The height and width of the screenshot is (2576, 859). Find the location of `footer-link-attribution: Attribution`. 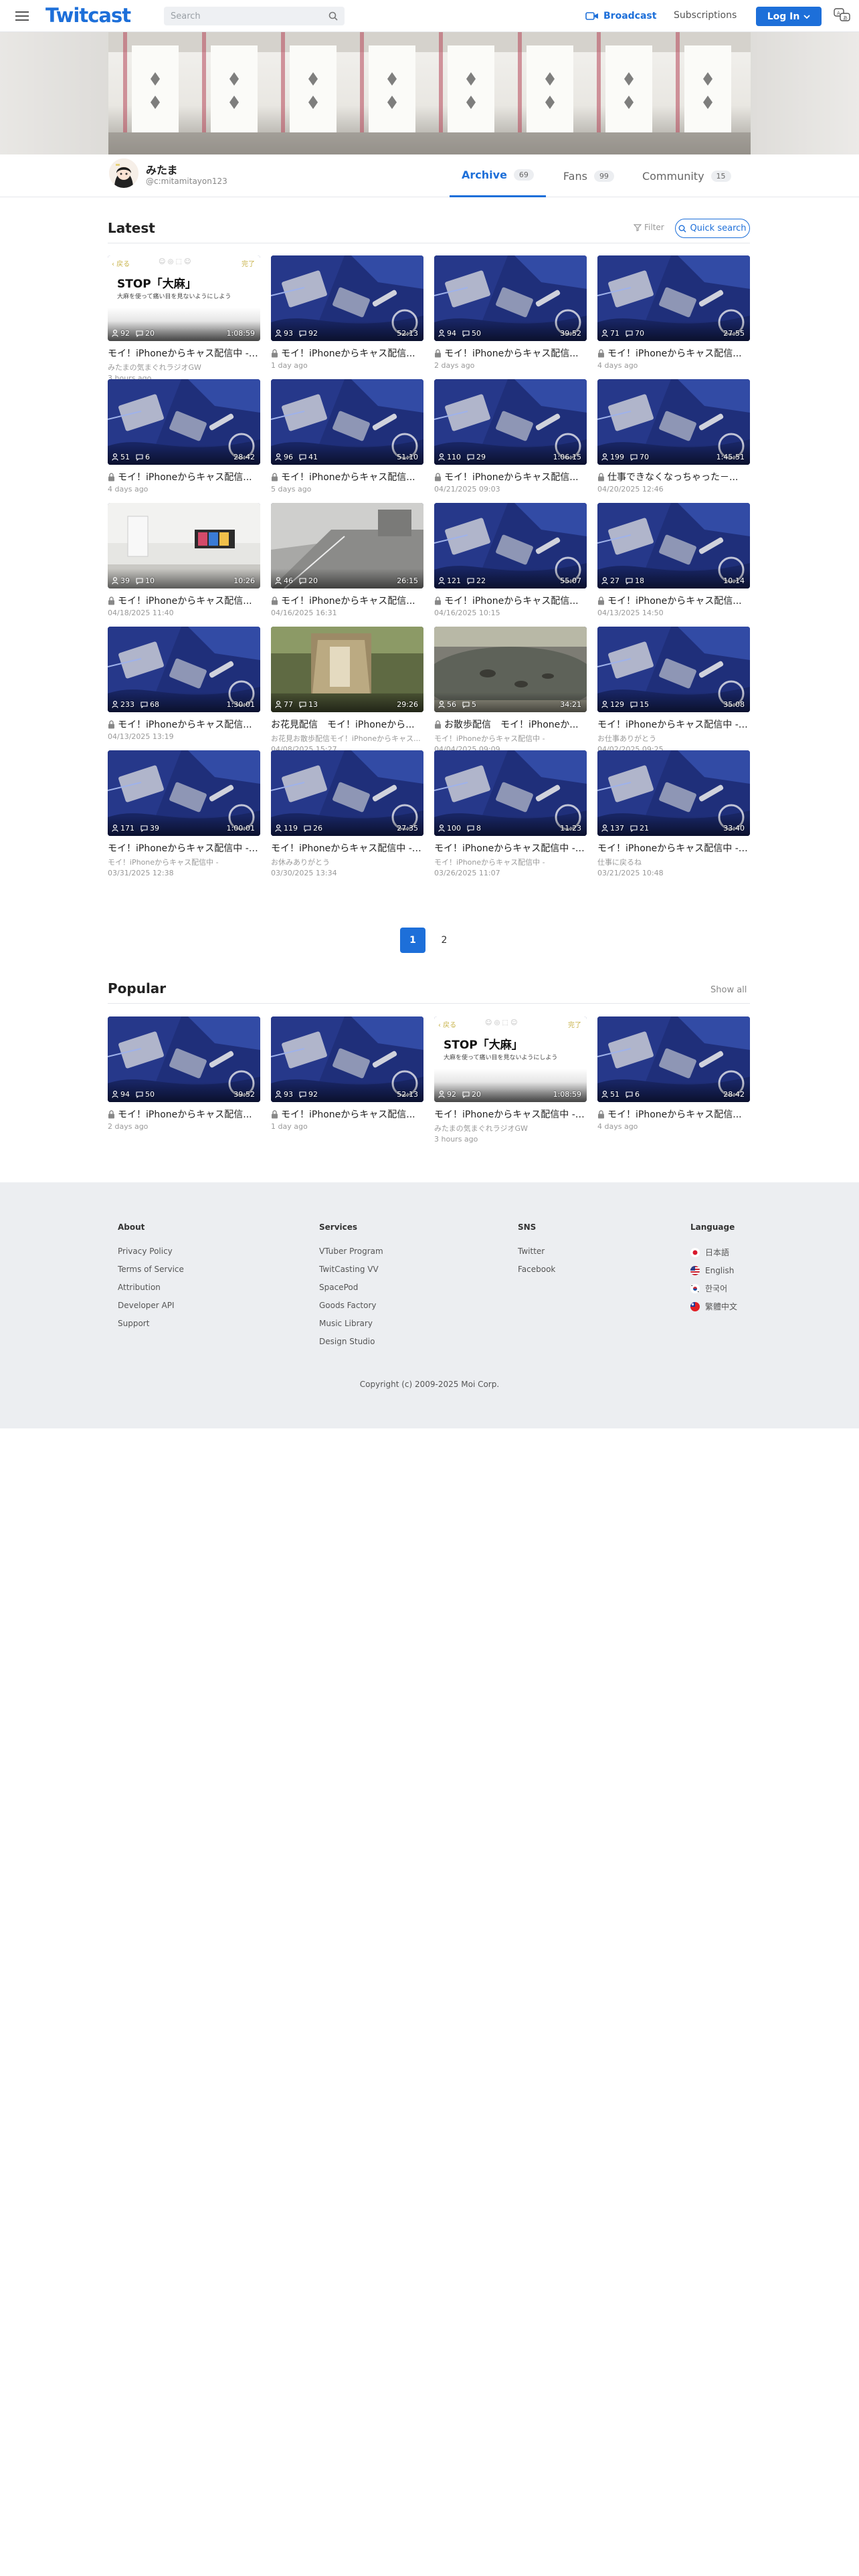

footer-link-attribution: Attribution is located at coordinates (151, 1288).